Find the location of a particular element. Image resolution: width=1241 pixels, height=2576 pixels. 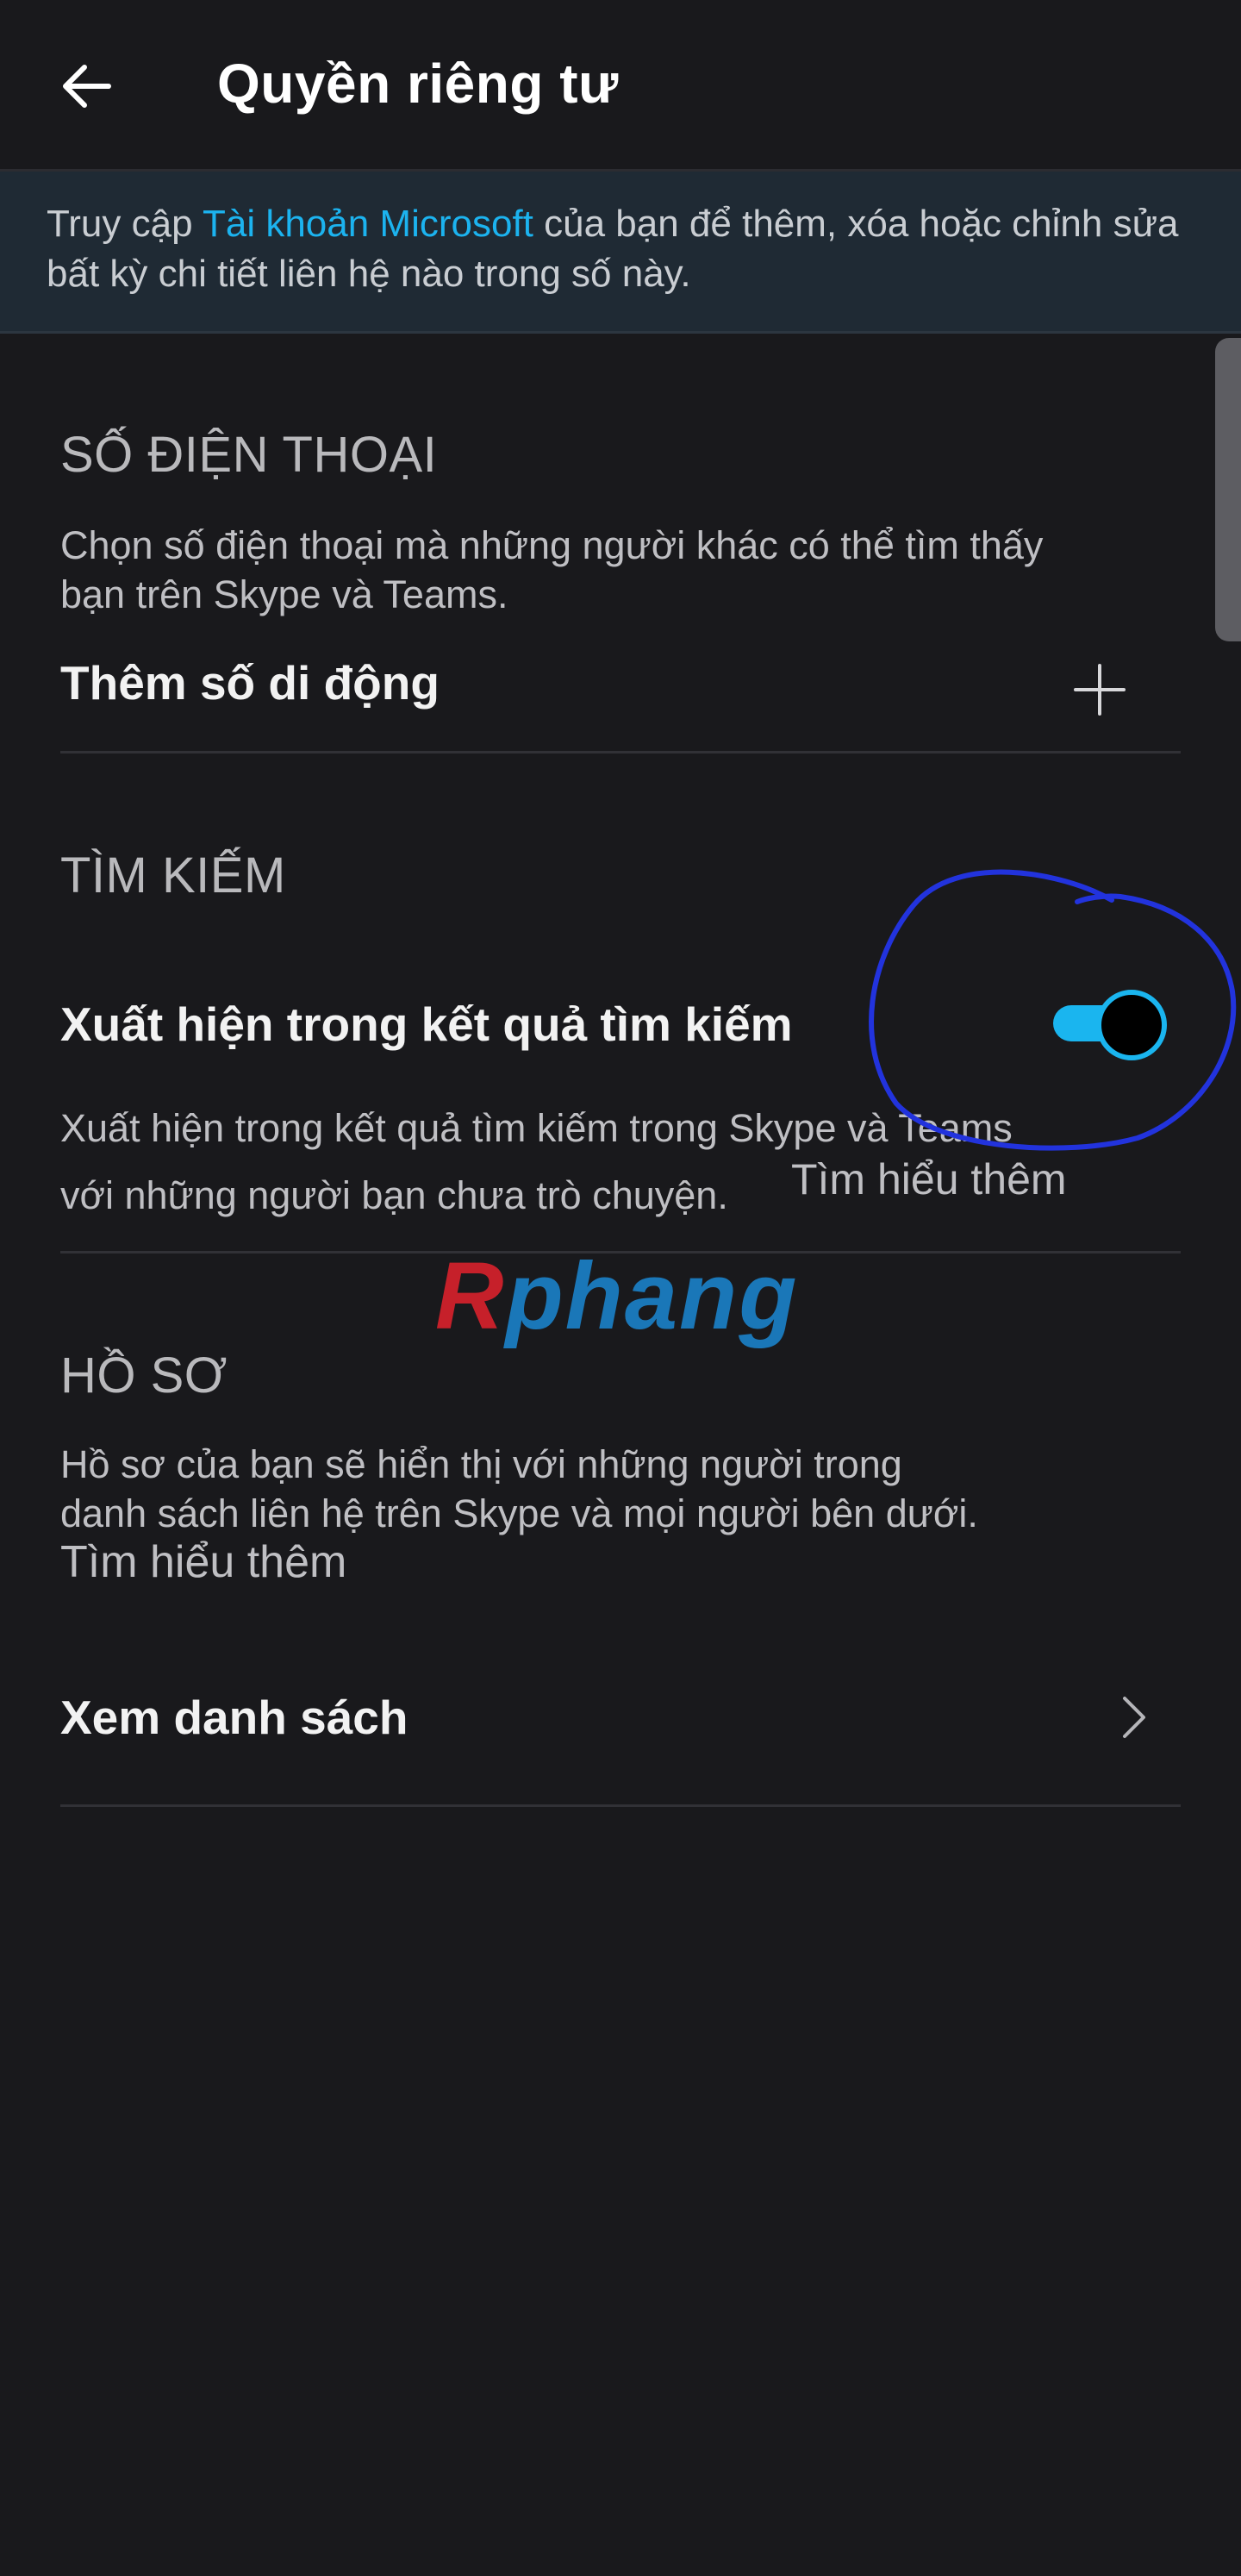

toggle-knob is located at coordinates (1131, 1025).